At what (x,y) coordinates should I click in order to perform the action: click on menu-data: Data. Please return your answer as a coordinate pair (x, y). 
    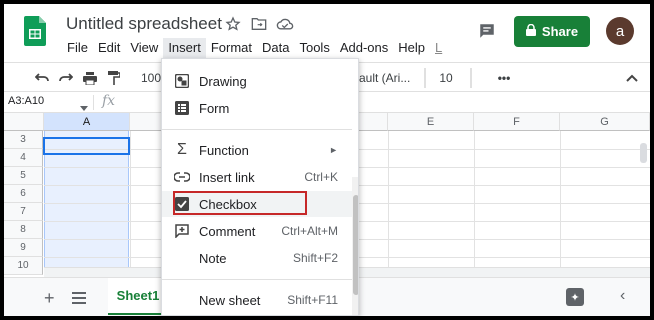
    Looking at the image, I should click on (275, 48).